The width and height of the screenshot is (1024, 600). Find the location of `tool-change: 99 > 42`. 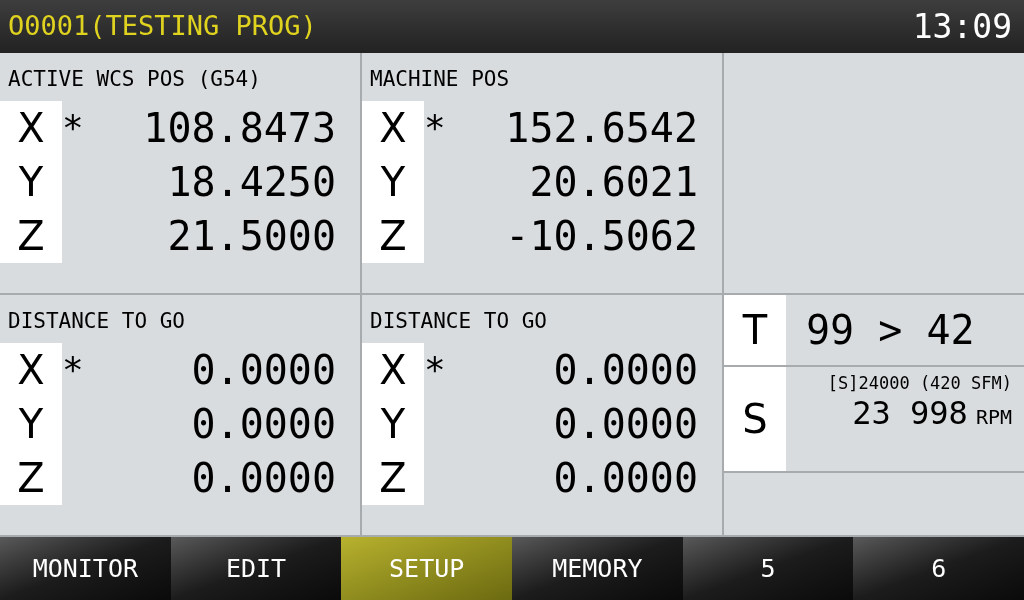

tool-change: 99 > 42 is located at coordinates (890, 330).